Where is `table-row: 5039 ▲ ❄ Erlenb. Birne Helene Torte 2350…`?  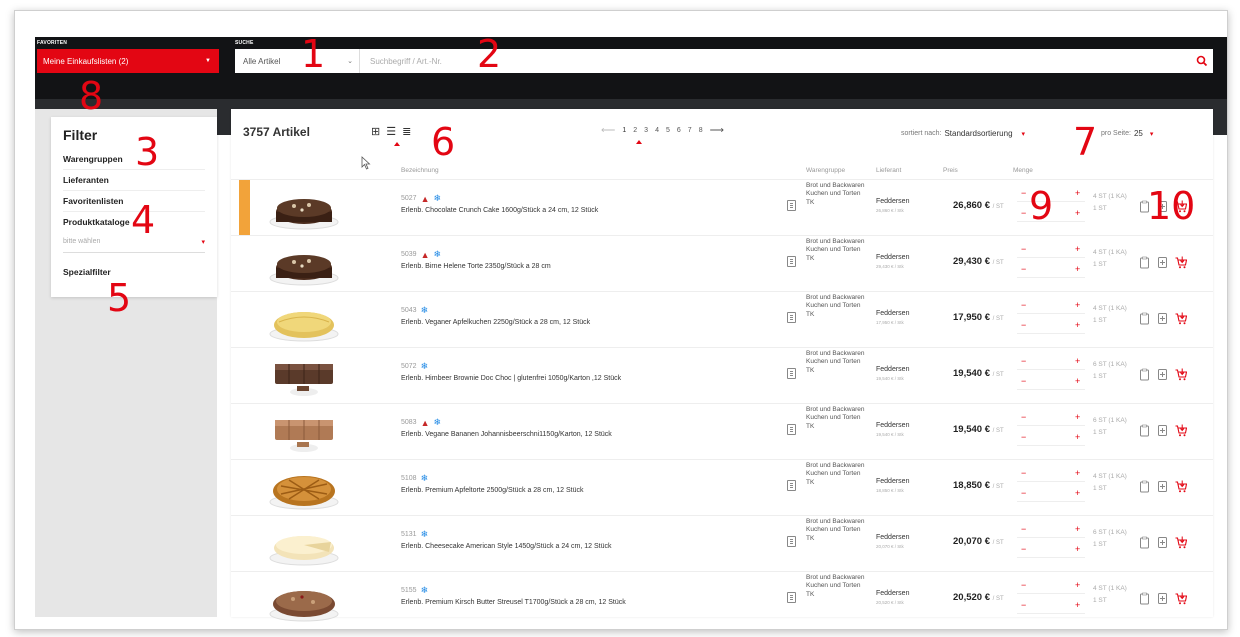 table-row: 5039 ▲ ❄ Erlenb. Birne Helene Torte 2350… is located at coordinates (722, 263).